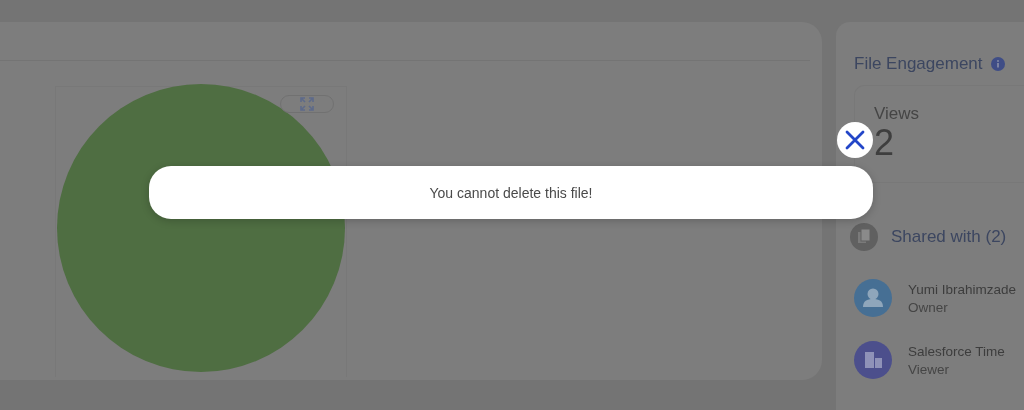 The image size is (1024, 410). I want to click on copy-icon, so click(864, 237).